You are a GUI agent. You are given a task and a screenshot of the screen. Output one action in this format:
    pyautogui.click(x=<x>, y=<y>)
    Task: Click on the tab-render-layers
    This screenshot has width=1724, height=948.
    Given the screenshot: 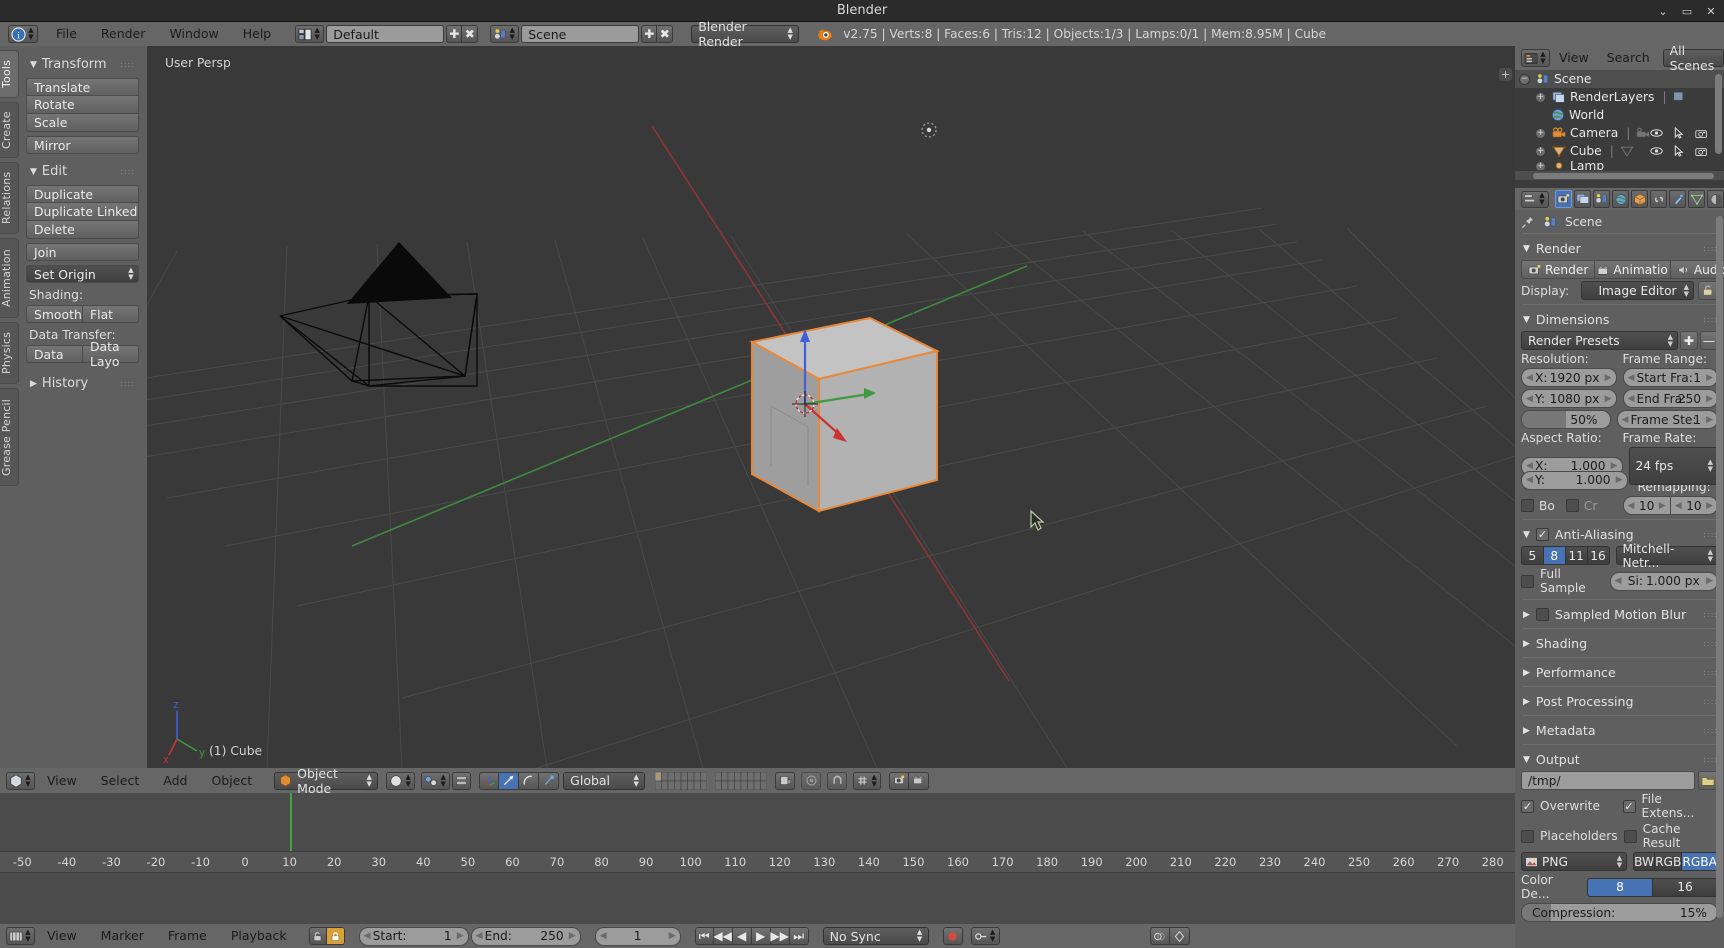 What is the action you would take?
    pyautogui.click(x=1582, y=199)
    